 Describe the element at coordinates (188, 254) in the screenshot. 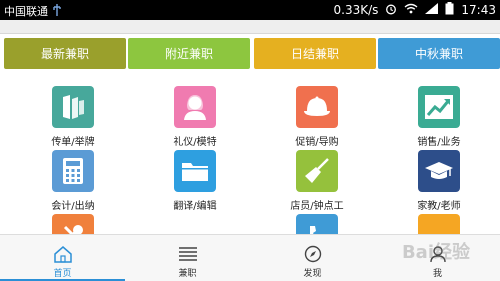

I see `list-icon` at that location.